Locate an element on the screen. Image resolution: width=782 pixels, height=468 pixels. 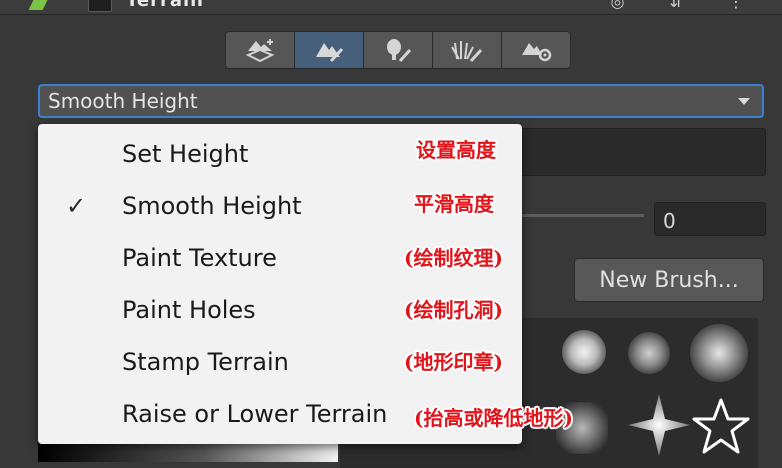
paint-details-button is located at coordinates (467, 50).